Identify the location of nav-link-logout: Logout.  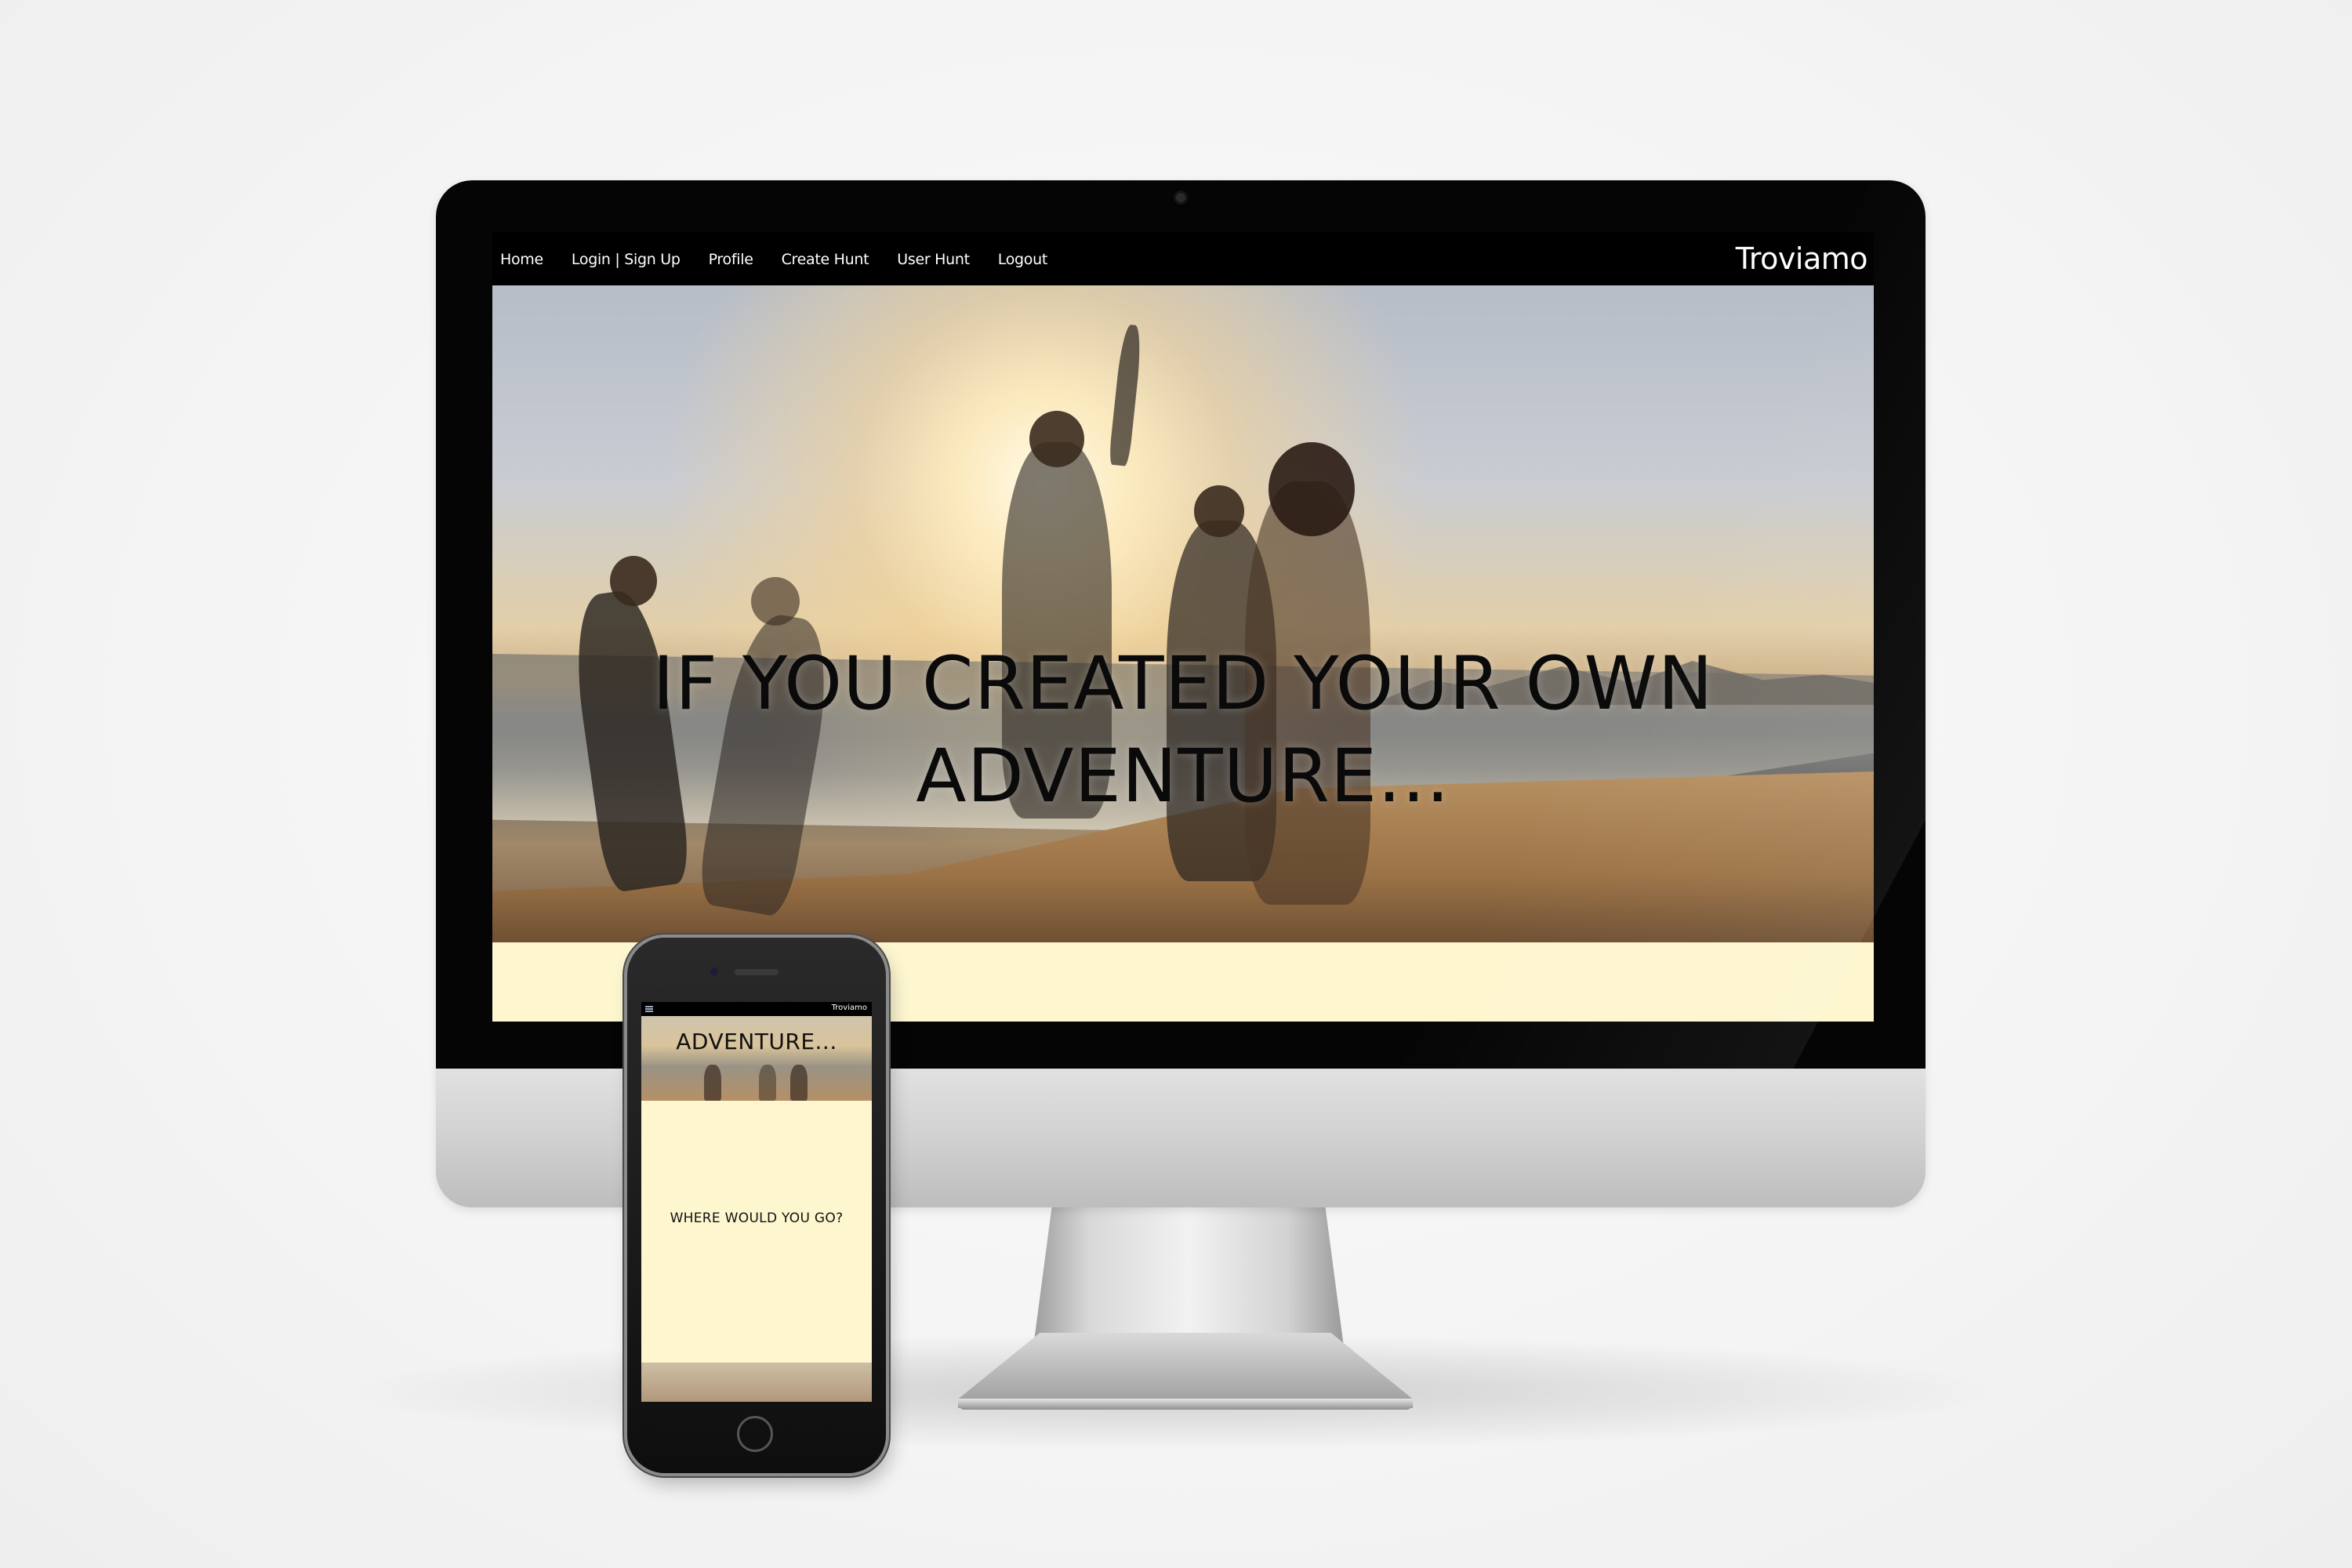
(1023, 259).